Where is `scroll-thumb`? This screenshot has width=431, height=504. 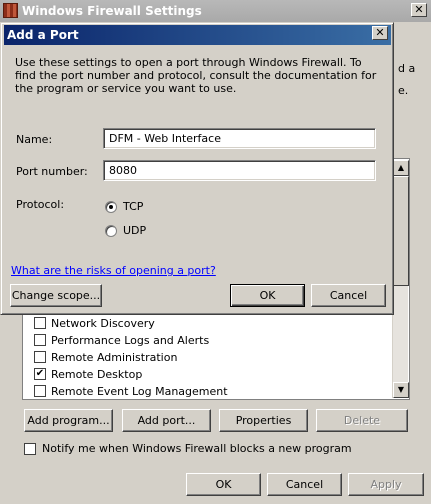 scroll-thumb is located at coordinates (401, 231).